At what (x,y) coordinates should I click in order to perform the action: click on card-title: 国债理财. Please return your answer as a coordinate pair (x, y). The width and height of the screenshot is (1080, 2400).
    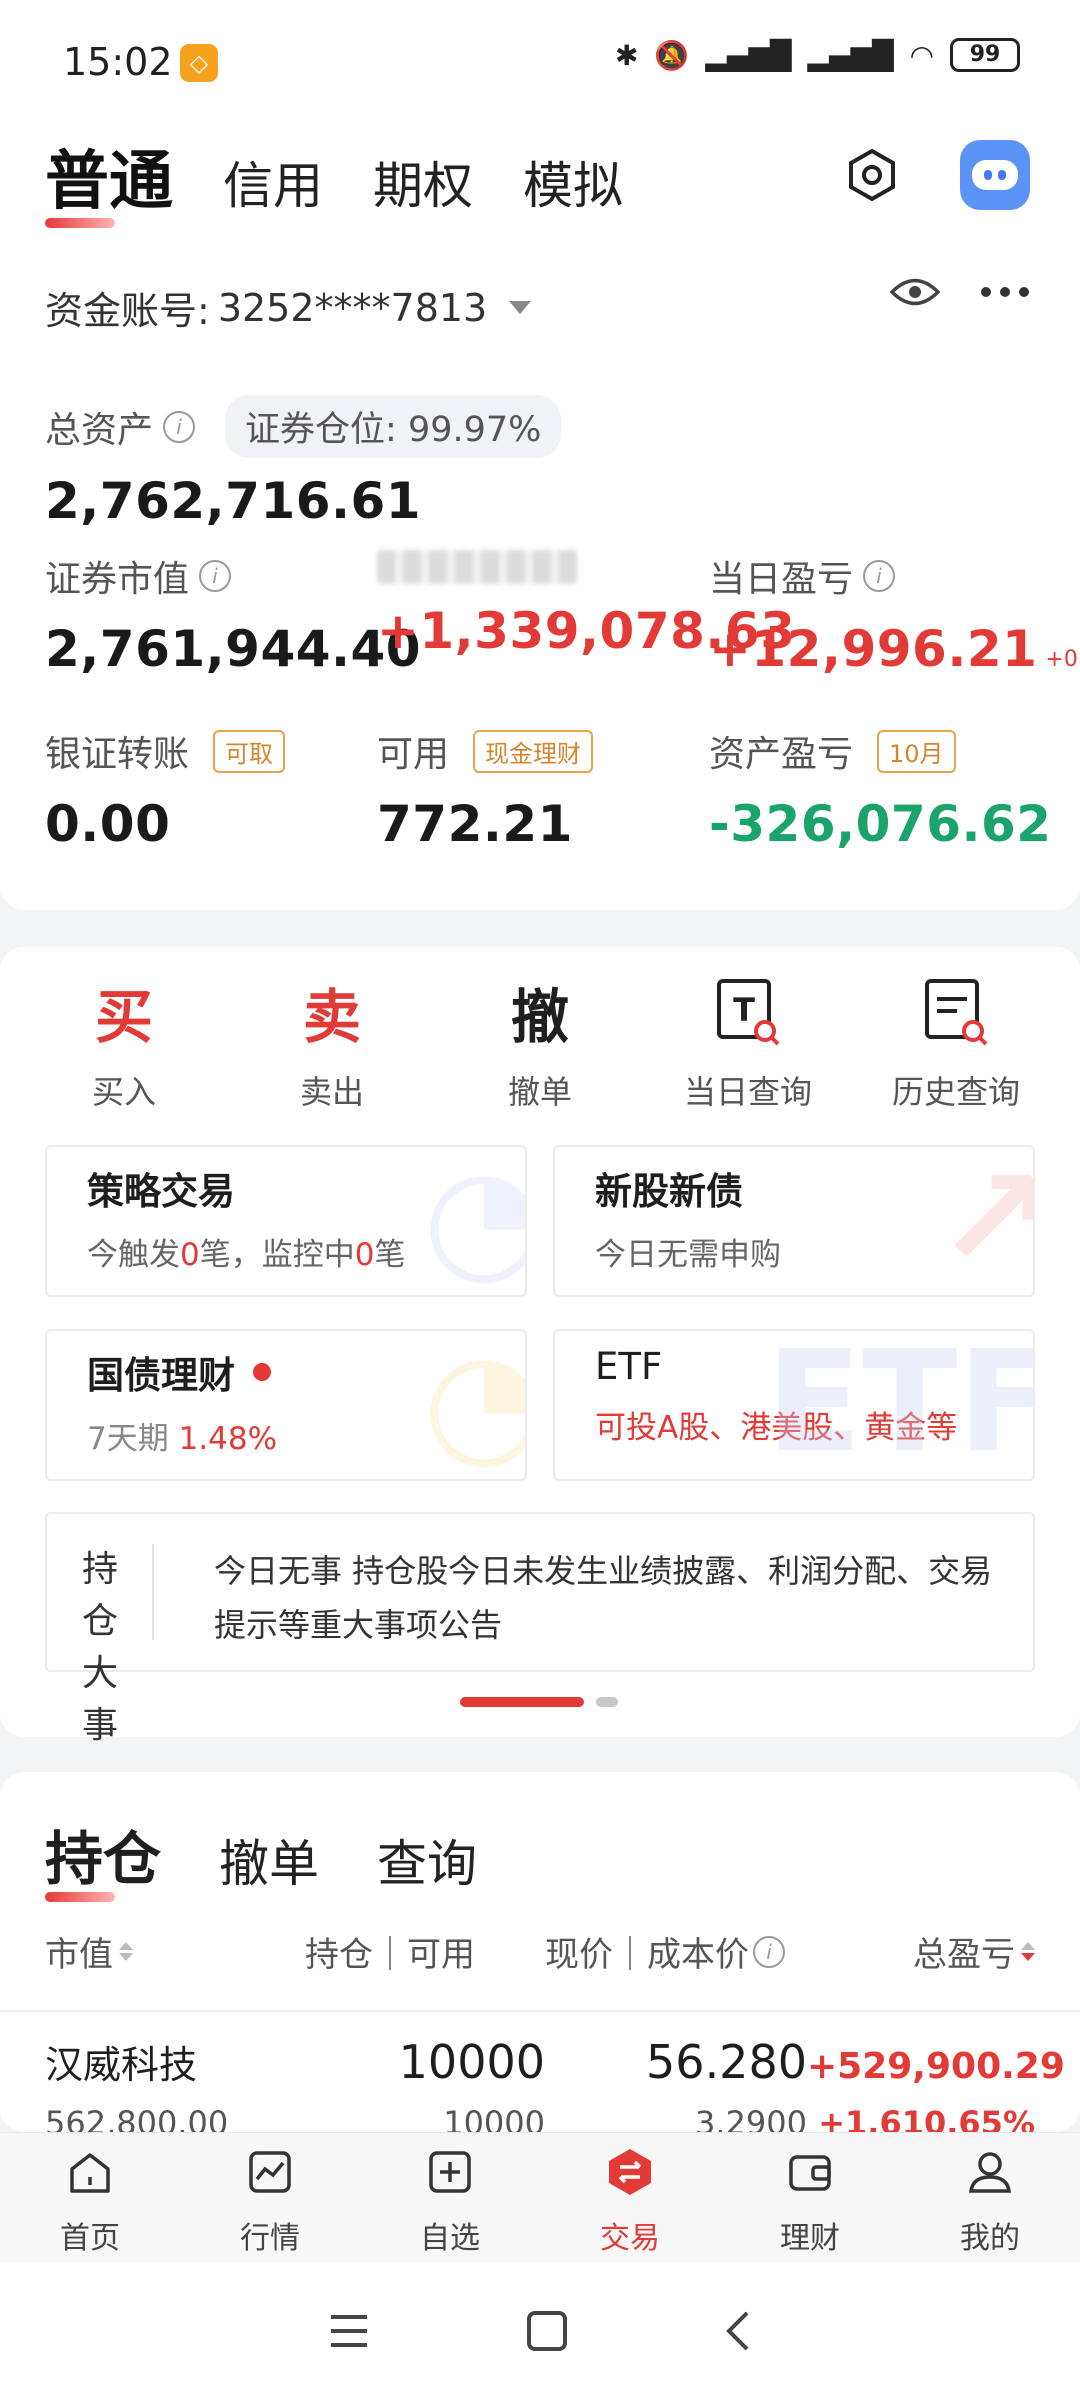
    Looking at the image, I should click on (161, 1375).